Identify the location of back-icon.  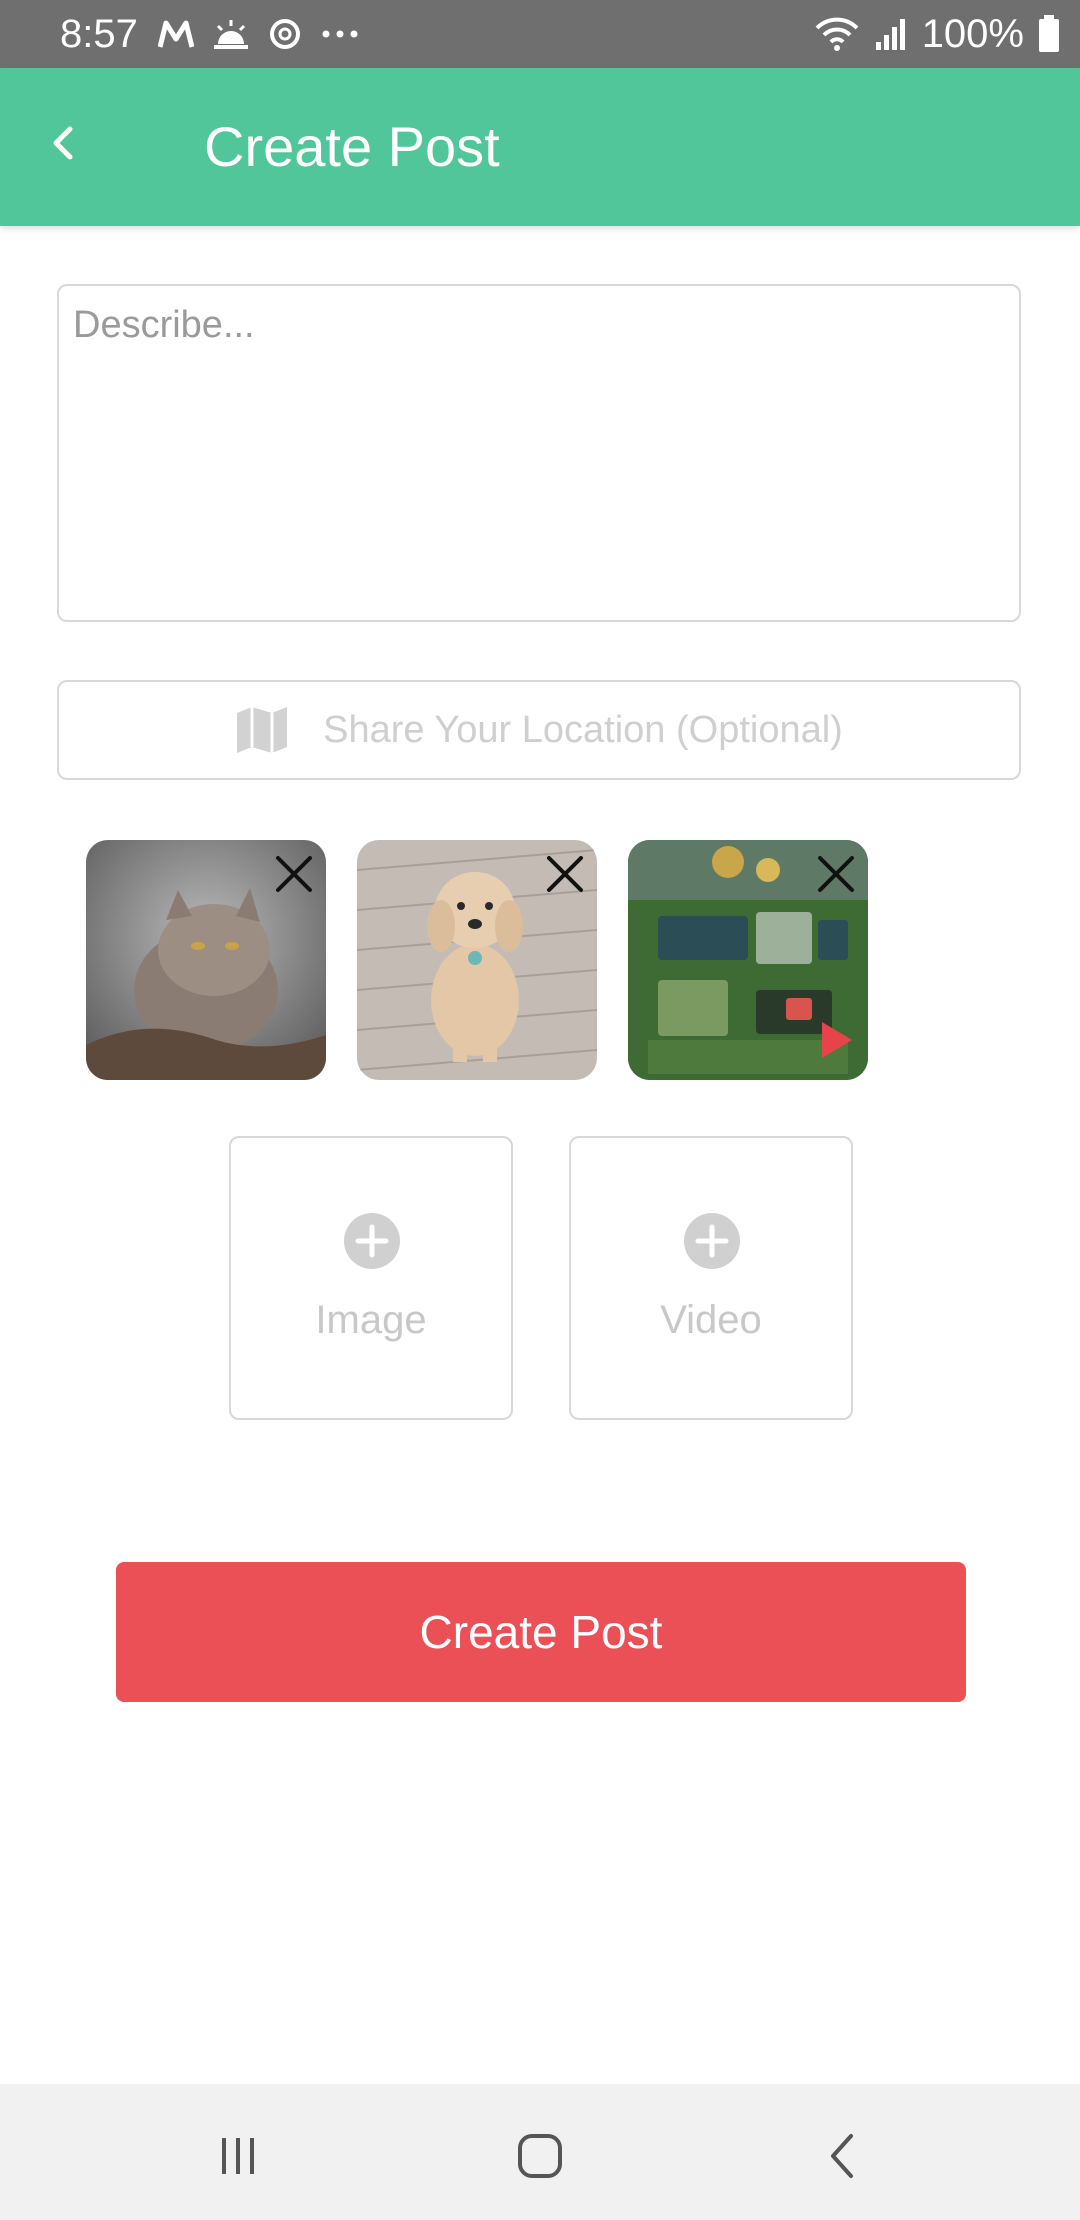
(842, 2156).